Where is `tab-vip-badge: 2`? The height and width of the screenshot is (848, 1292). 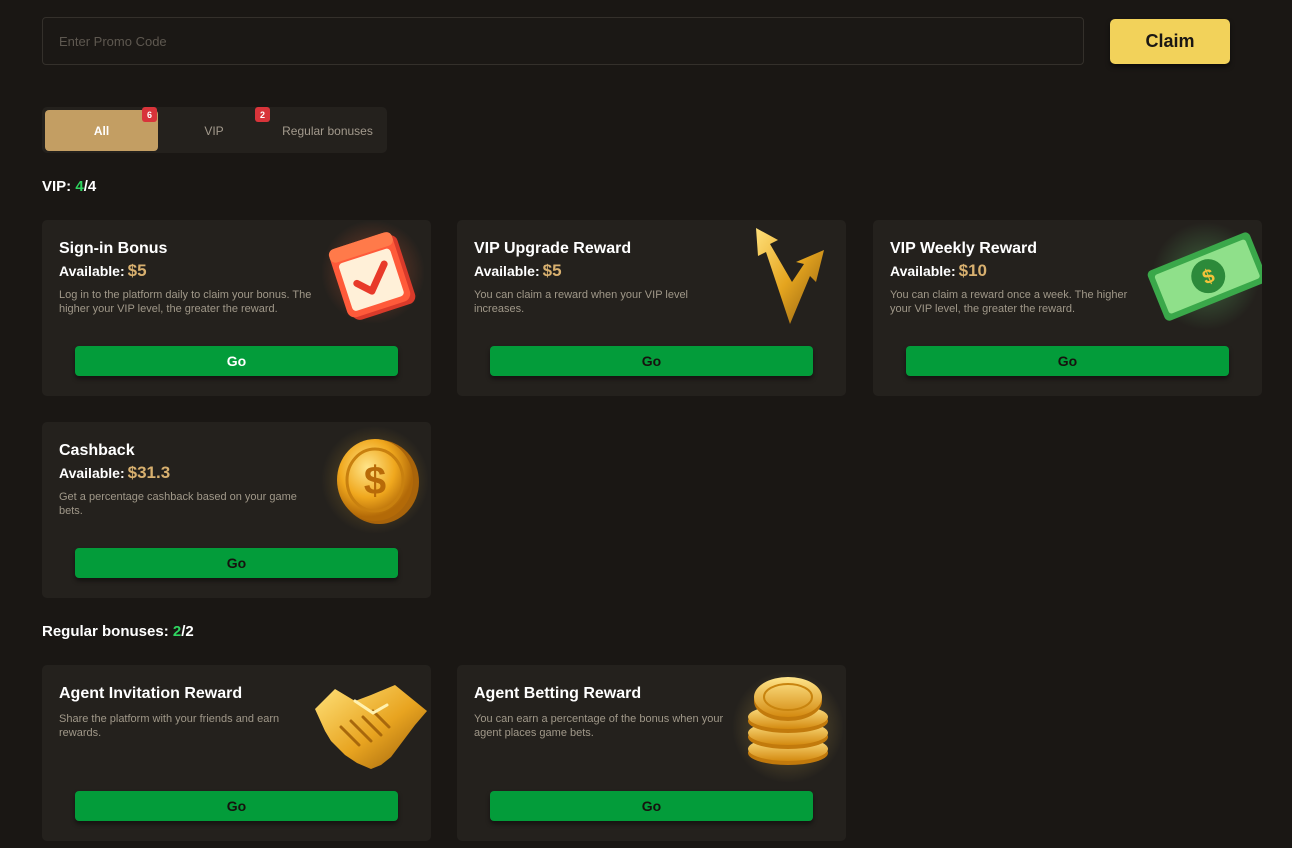
tab-vip-badge: 2 is located at coordinates (262, 114).